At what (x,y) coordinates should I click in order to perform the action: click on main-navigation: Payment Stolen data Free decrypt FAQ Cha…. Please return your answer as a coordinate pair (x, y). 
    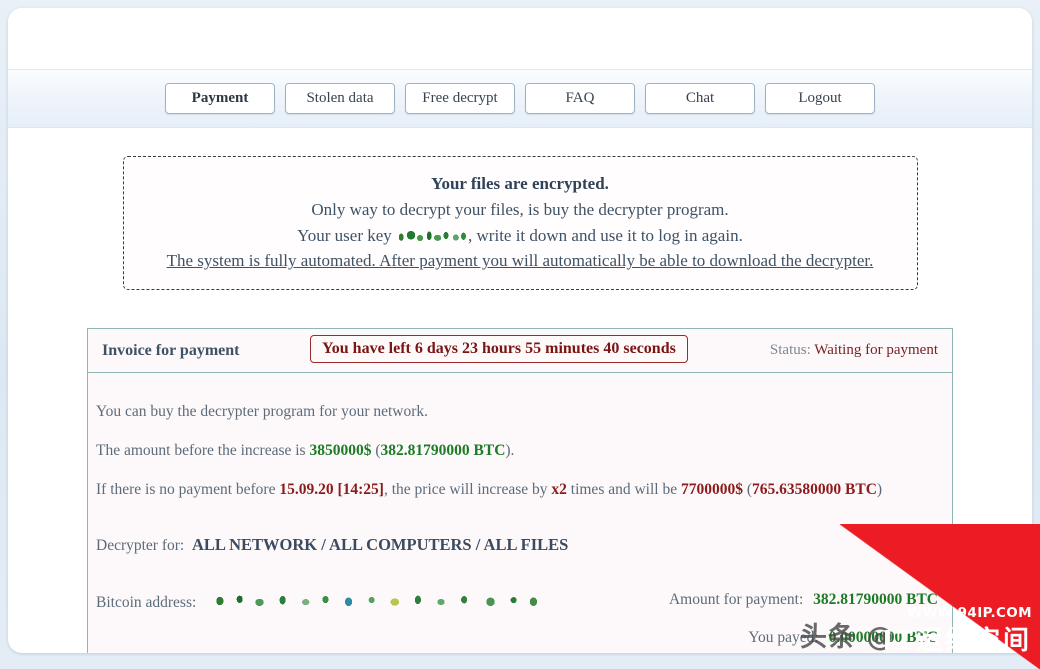
    Looking at the image, I should click on (520, 99).